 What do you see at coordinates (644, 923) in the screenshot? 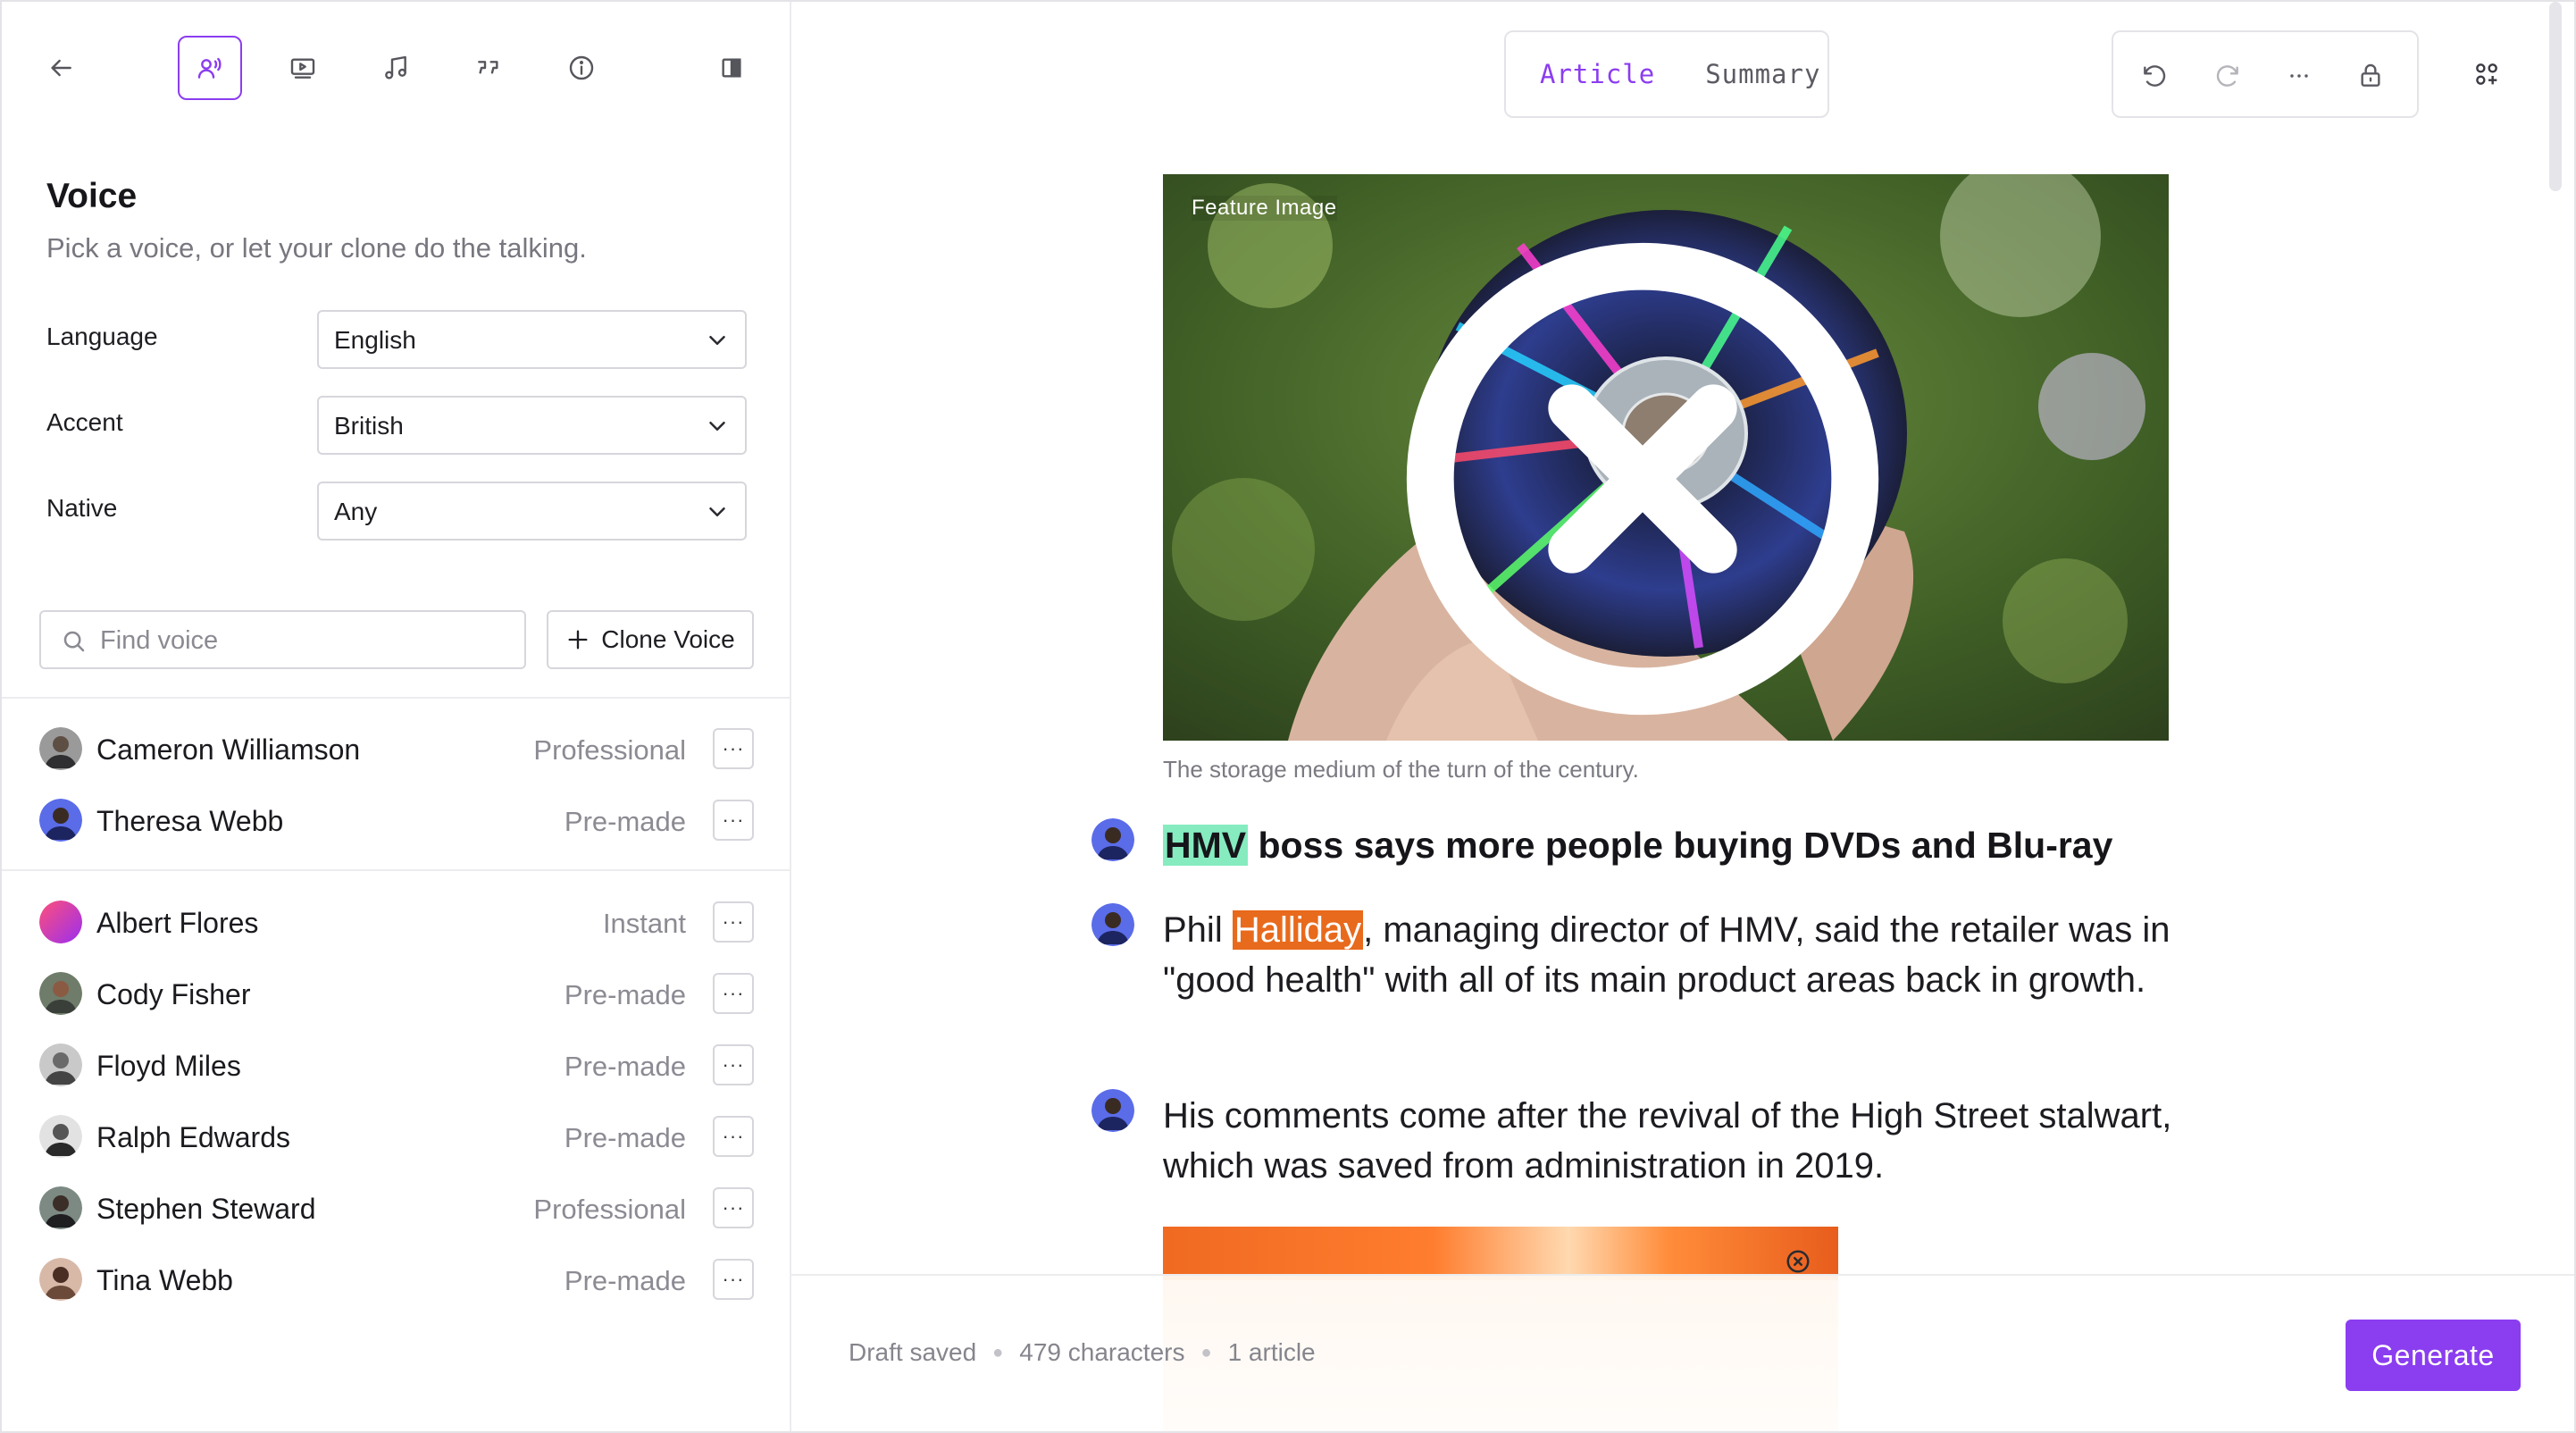
I see `voice-type: Instant` at bounding box center [644, 923].